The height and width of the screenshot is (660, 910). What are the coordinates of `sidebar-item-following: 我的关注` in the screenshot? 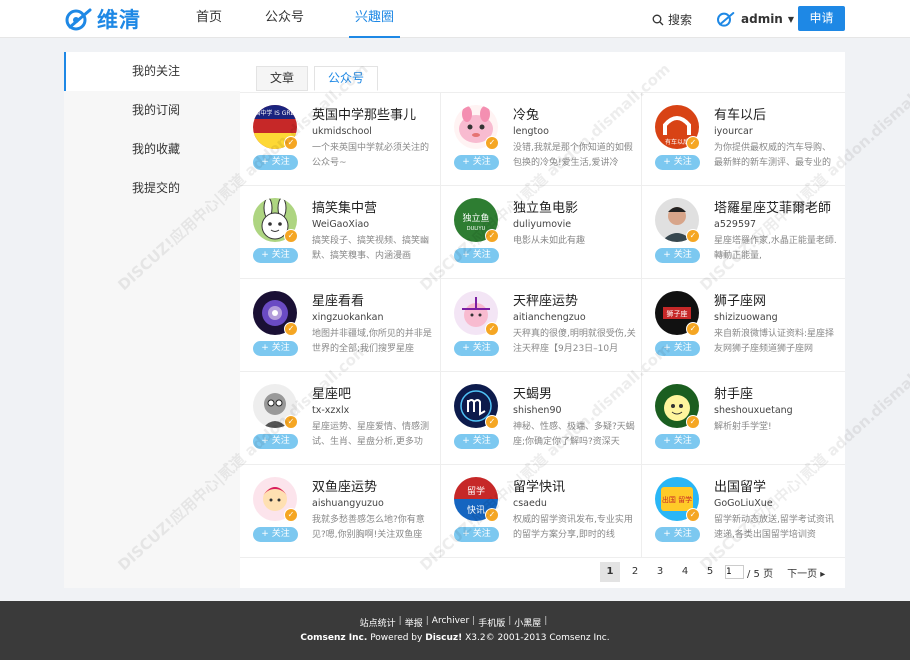 It's located at (152, 71).